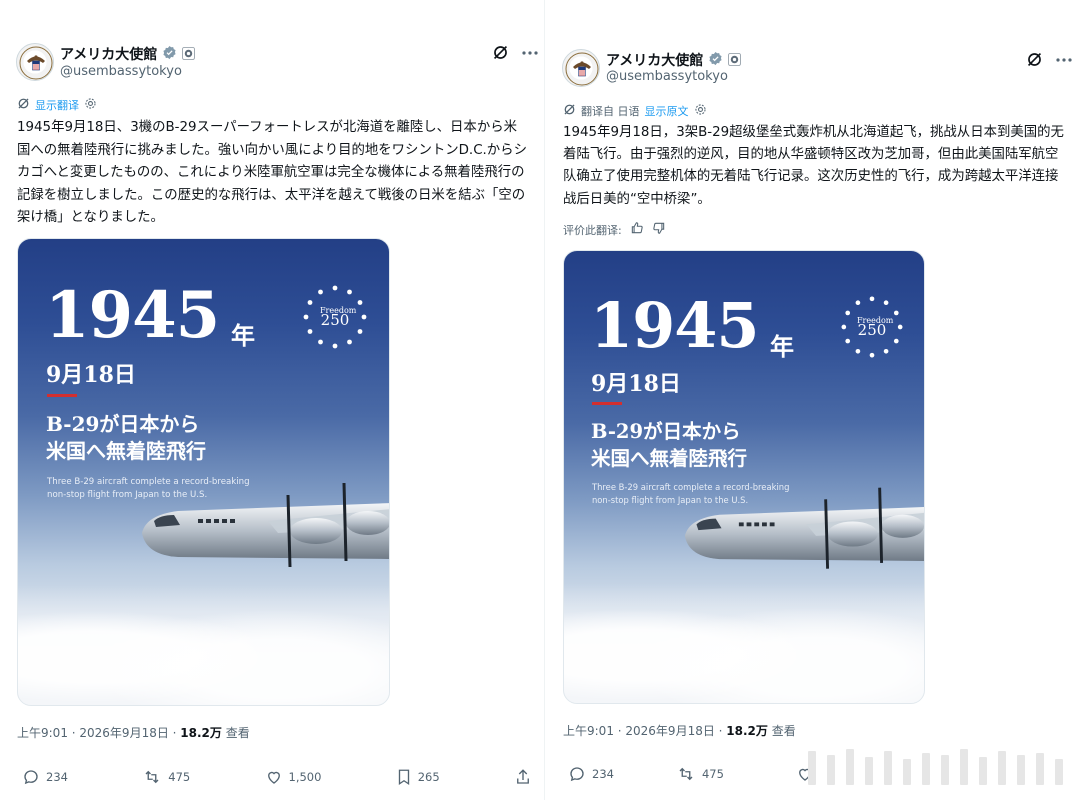 The height and width of the screenshot is (800, 1080). I want to click on bookmark-count: 265, so click(428, 777).